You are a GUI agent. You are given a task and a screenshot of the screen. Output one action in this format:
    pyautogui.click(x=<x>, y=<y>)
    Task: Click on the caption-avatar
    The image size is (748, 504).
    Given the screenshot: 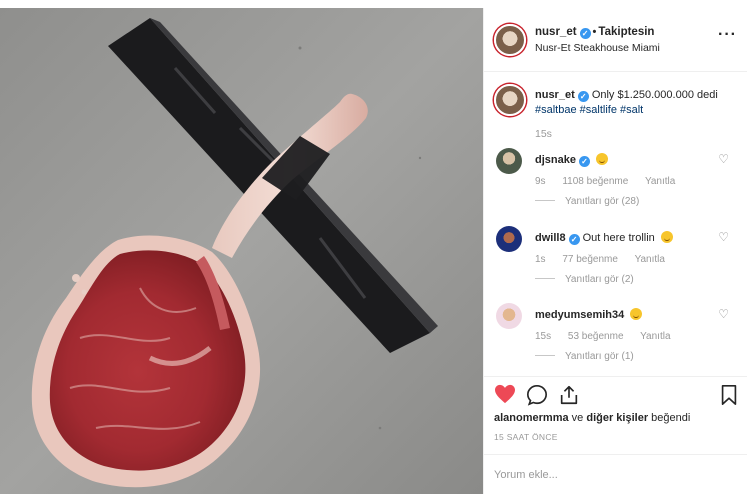 What is the action you would take?
    pyautogui.click(x=510, y=100)
    